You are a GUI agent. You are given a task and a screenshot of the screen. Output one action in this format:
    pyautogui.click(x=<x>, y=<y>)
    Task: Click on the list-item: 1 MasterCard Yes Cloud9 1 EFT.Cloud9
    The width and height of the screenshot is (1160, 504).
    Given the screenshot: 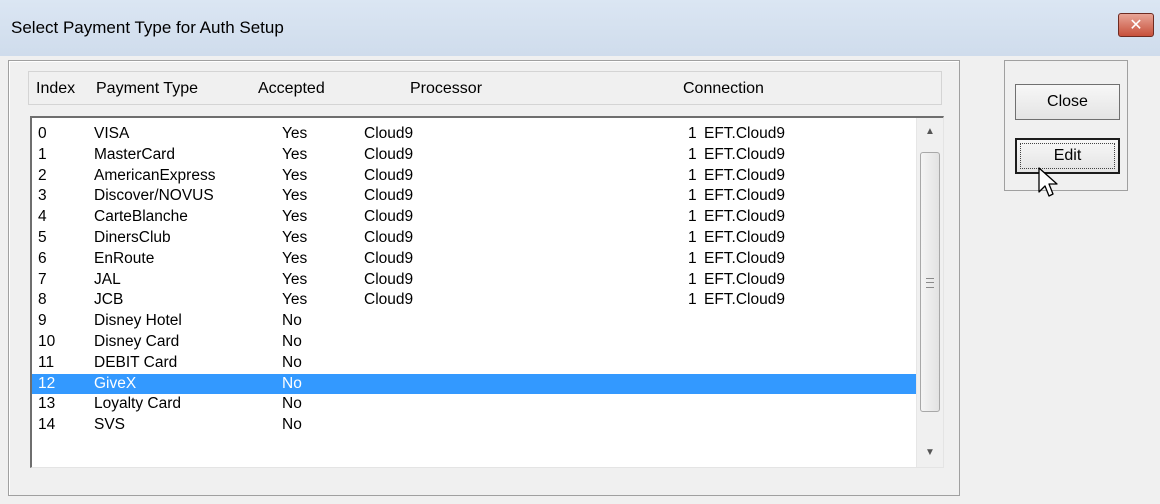 What is the action you would take?
    pyautogui.click(x=474, y=155)
    